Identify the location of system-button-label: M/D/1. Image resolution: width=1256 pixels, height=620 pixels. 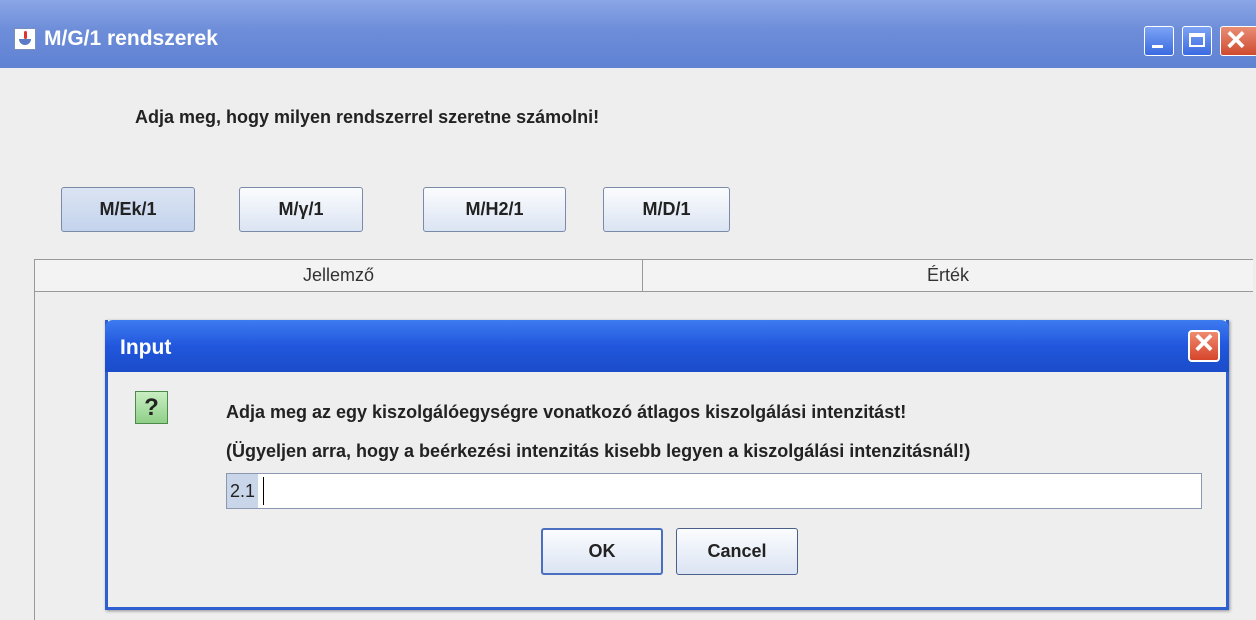
(666, 209).